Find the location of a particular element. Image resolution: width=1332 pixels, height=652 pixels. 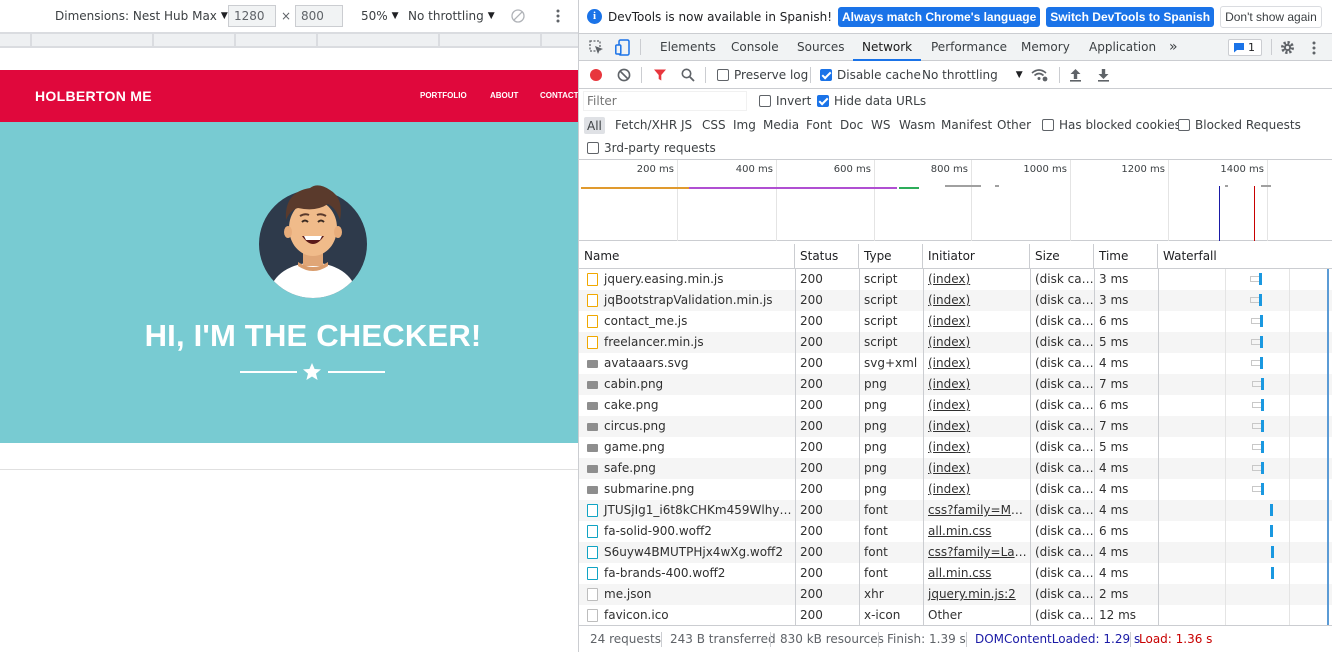

device-toggle-icon is located at coordinates (622, 47).